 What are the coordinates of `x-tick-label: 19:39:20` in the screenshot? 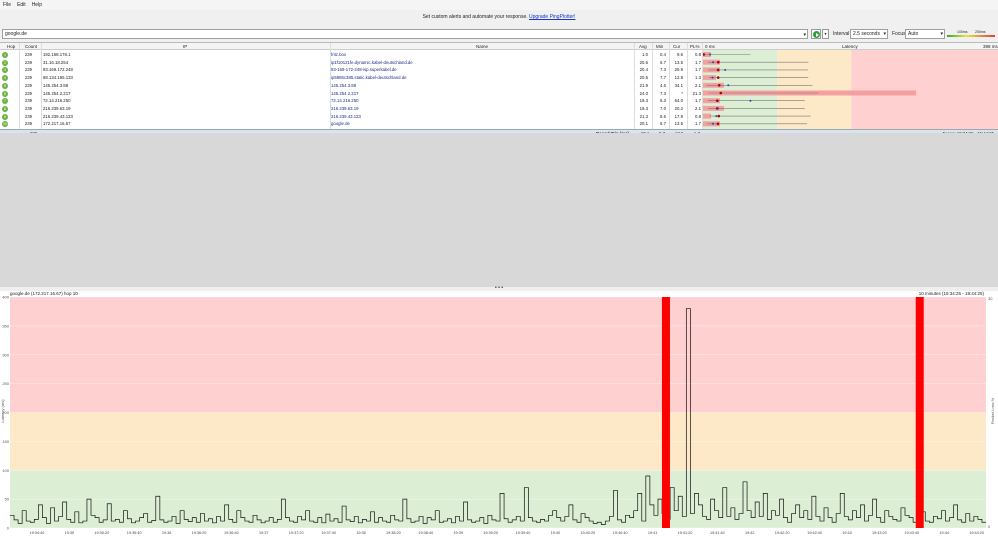 It's located at (490, 533).